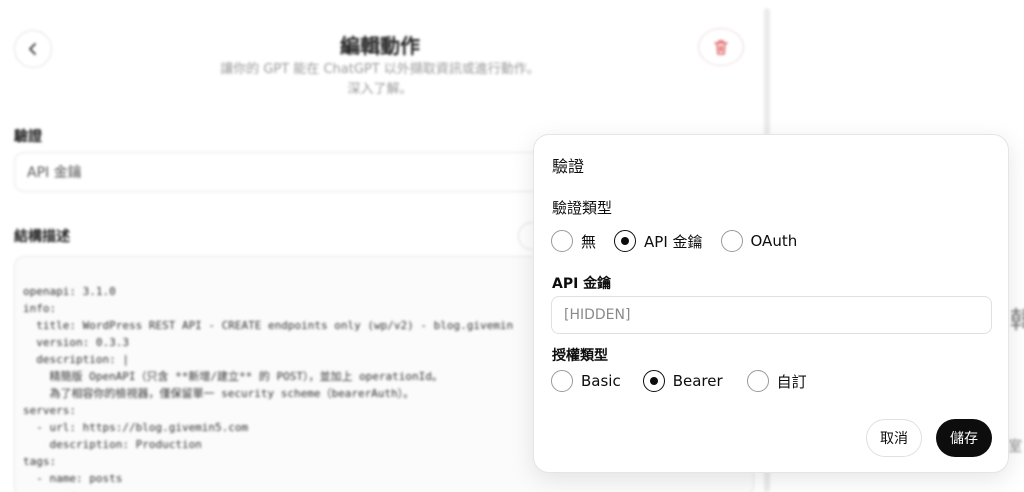  What do you see at coordinates (568, 166) in the screenshot?
I see `dialog-title: 驗證` at bounding box center [568, 166].